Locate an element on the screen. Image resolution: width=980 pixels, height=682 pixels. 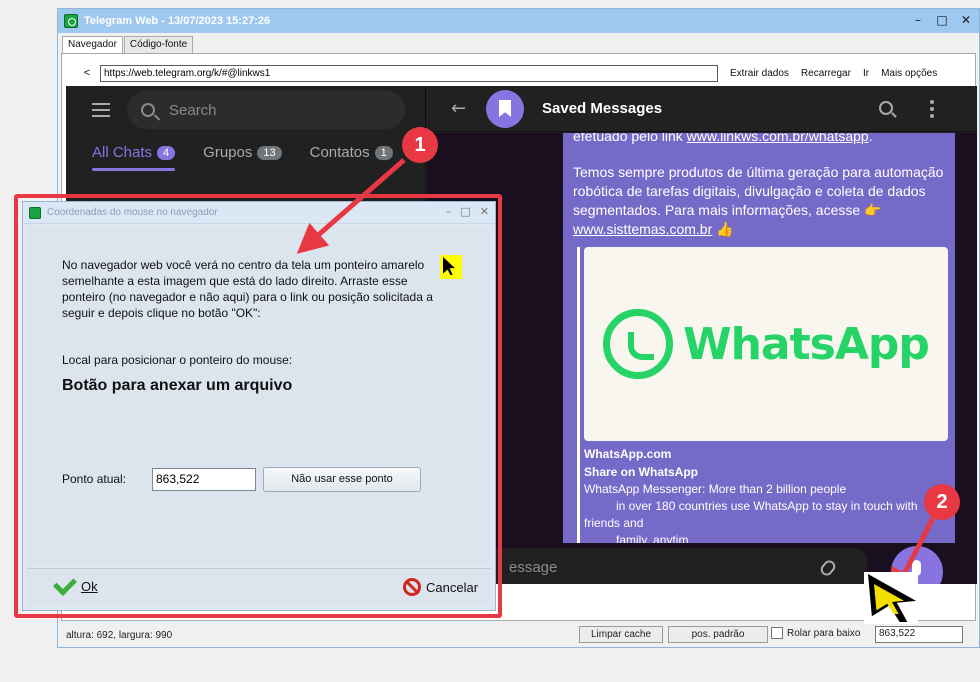
cancel-button: Cancelar is located at coordinates (440, 587).